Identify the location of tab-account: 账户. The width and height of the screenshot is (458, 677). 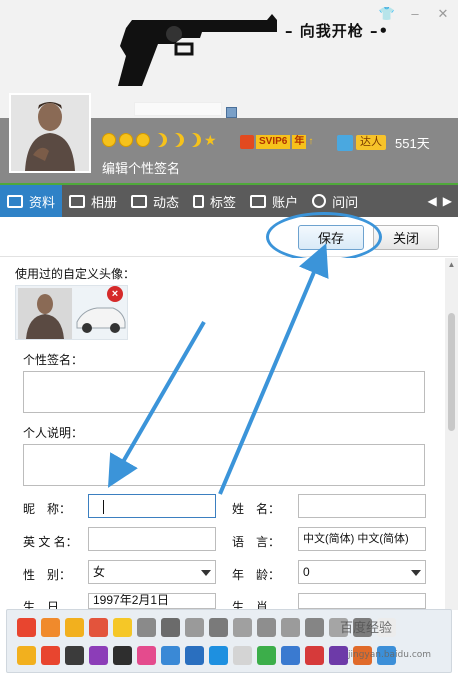
(274, 201).